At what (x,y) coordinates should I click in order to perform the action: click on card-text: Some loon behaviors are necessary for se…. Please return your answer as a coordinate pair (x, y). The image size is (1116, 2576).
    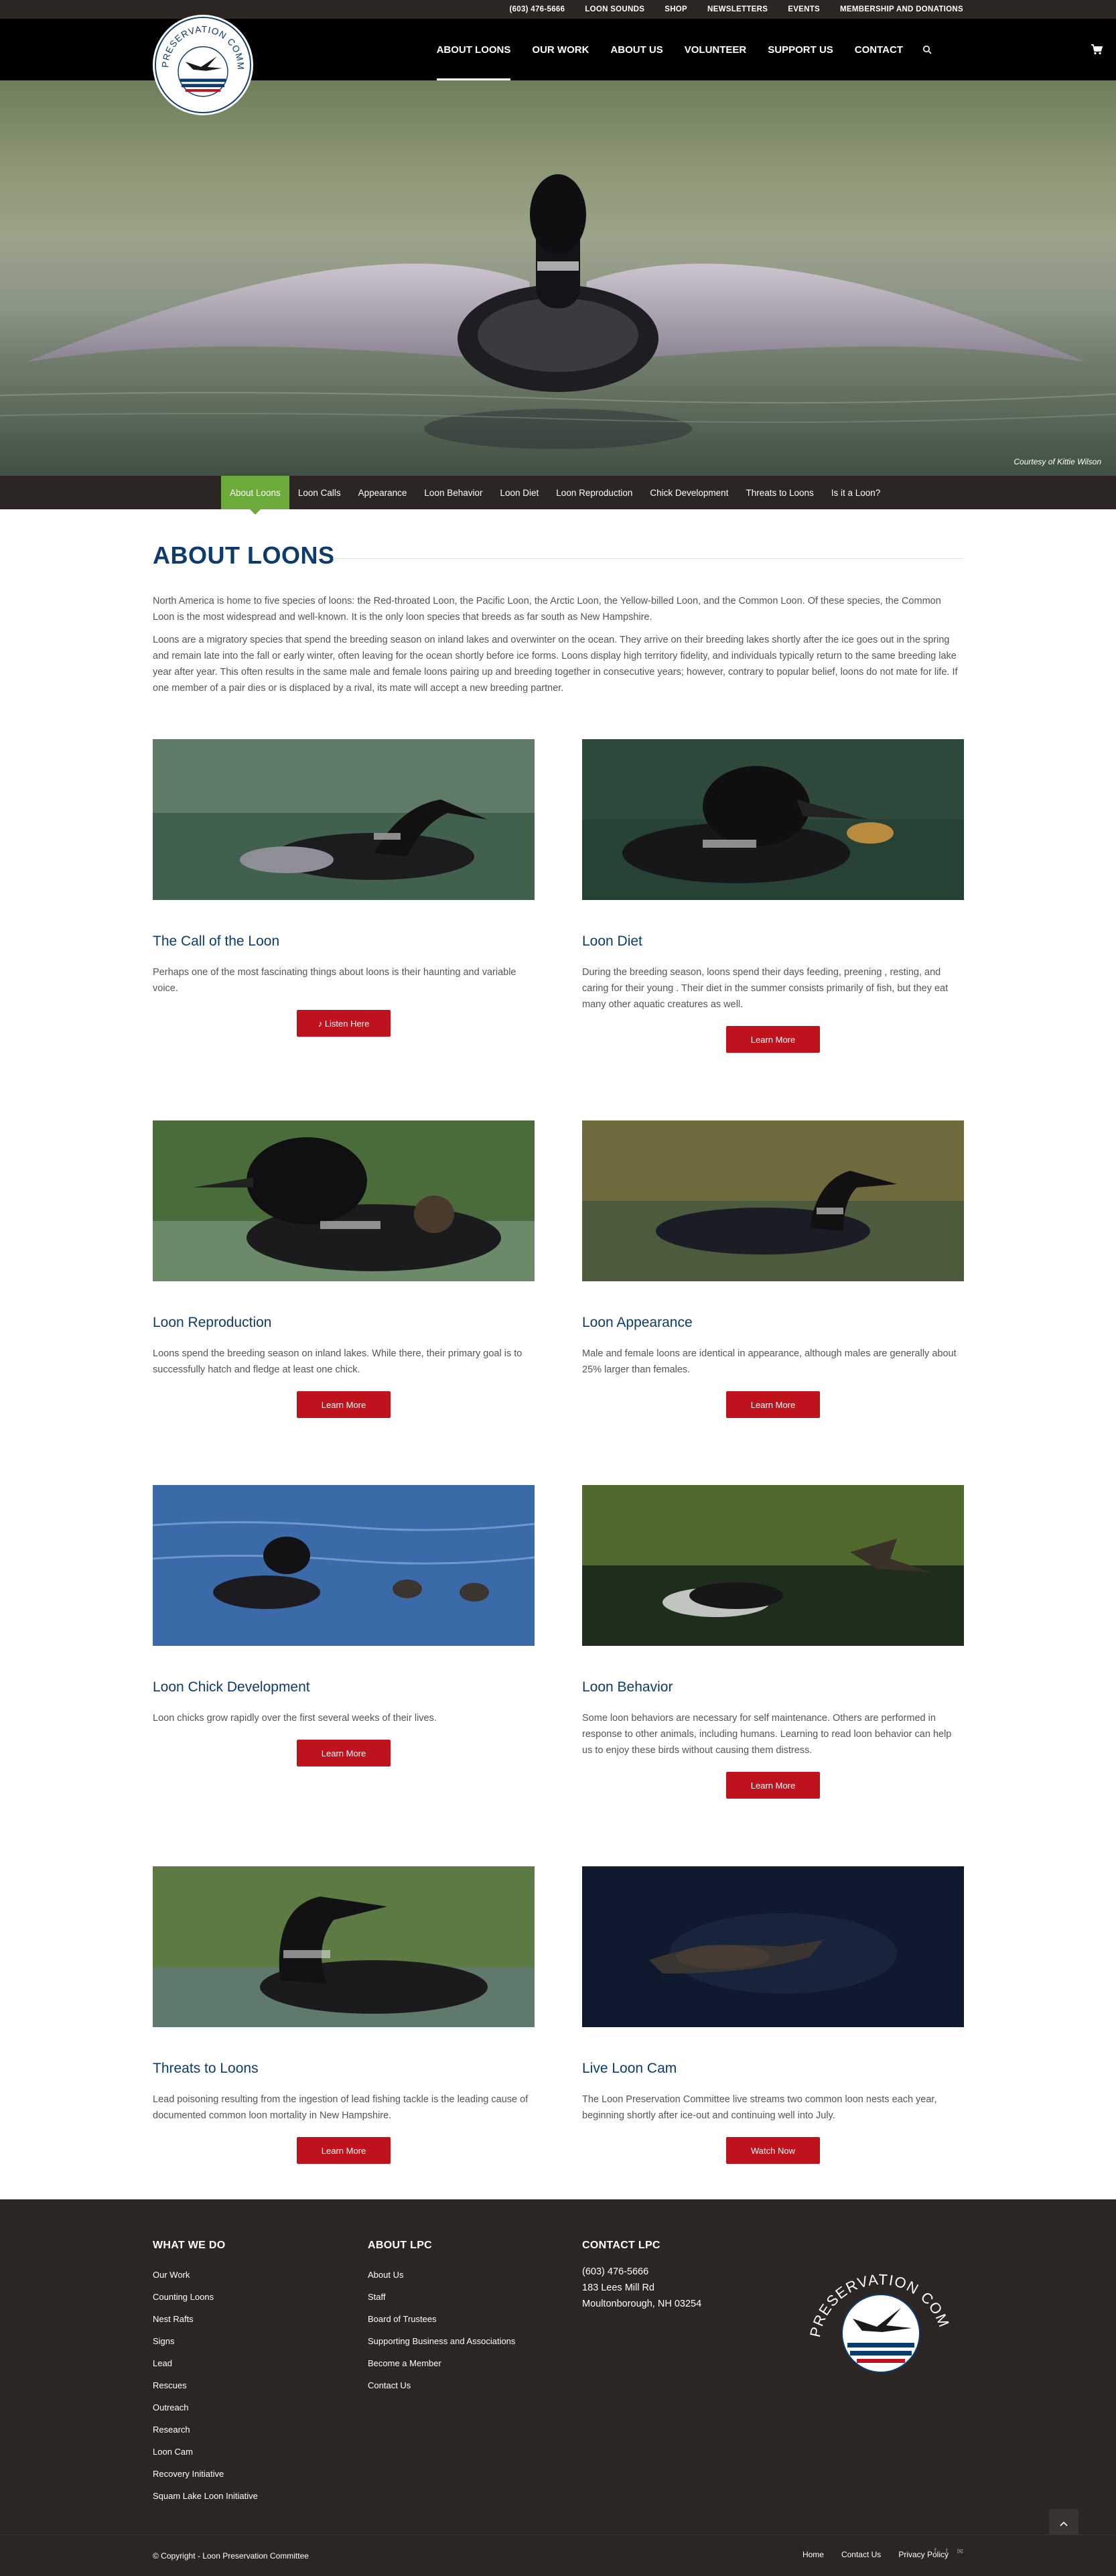
    Looking at the image, I should click on (767, 1734).